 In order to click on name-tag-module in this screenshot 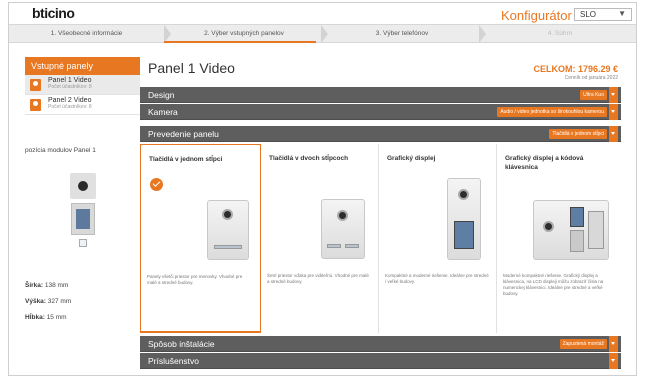, I will do `click(596, 230)`.